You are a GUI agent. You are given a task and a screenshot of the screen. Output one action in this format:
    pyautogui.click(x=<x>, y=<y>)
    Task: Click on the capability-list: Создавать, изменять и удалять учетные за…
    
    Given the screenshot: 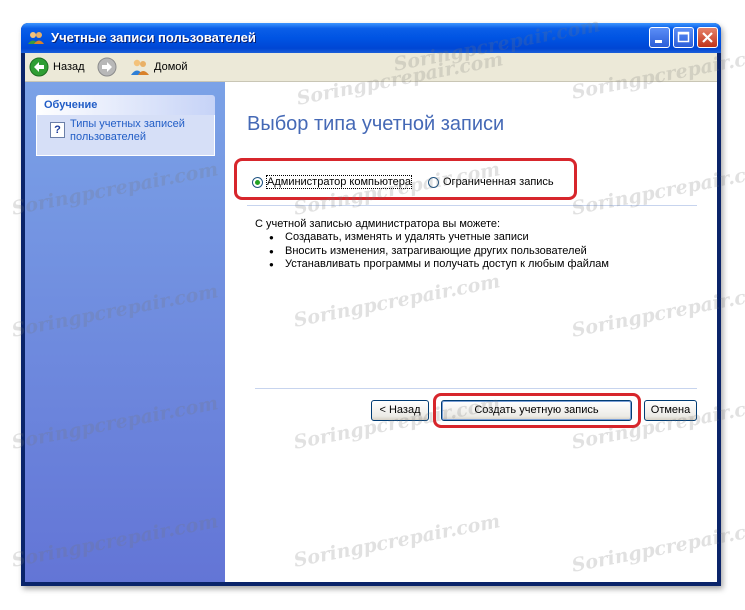 What is the action you would take?
    pyautogui.click(x=439, y=251)
    